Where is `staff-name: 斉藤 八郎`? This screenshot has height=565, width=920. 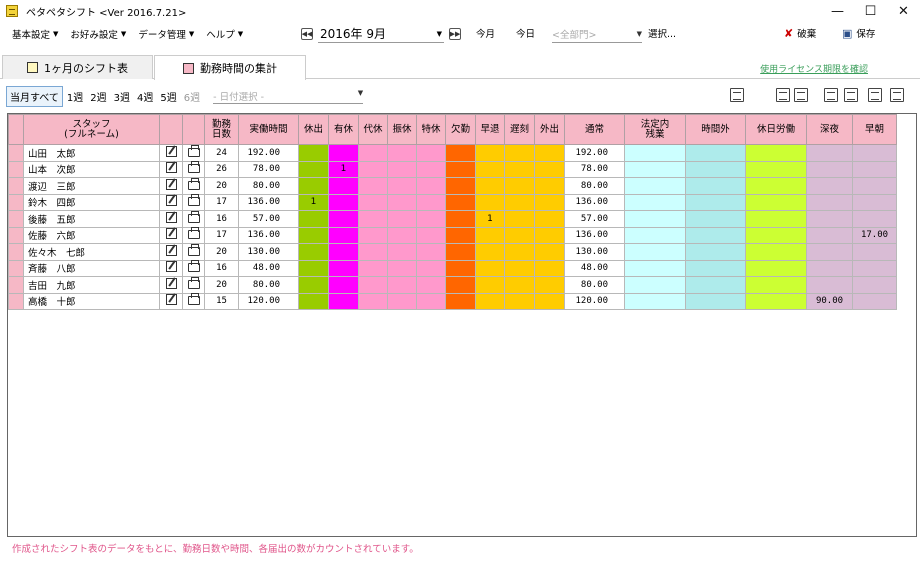 staff-name: 斉藤 八郎 is located at coordinates (91, 268).